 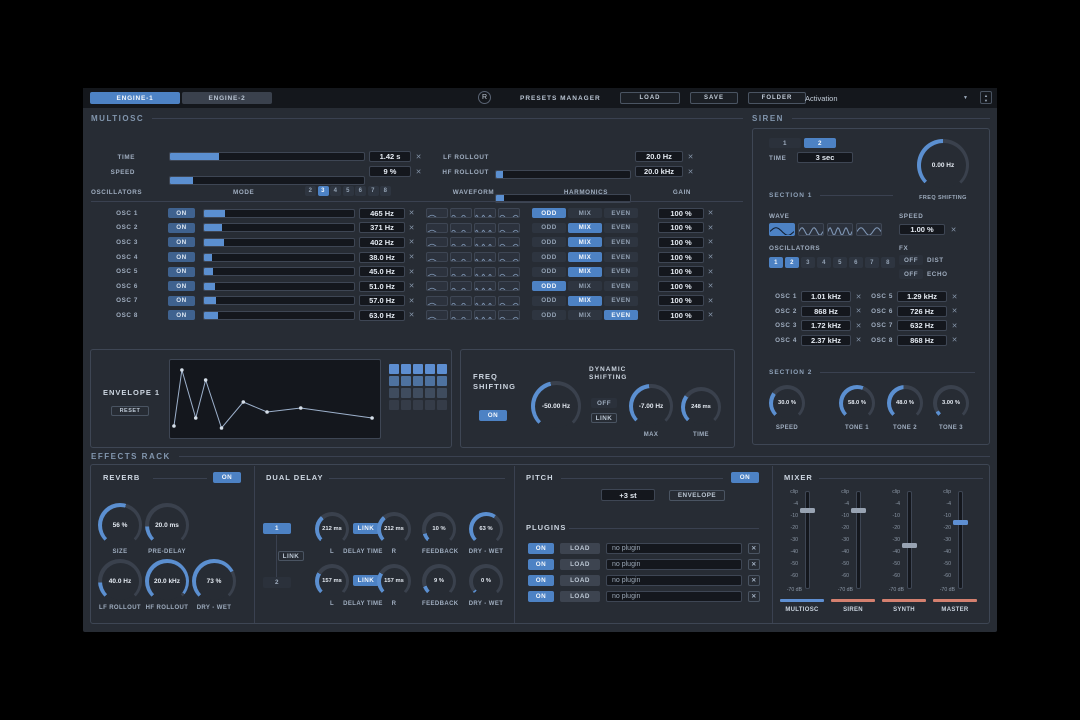 What do you see at coordinates (332, 581) in the screenshot?
I see `delay2-left-time-knob: 157 ms` at bounding box center [332, 581].